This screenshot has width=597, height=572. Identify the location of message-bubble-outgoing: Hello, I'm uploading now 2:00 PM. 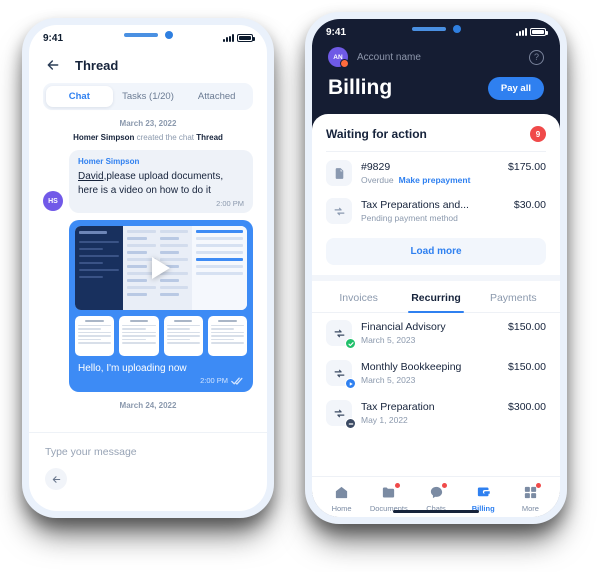
(161, 306).